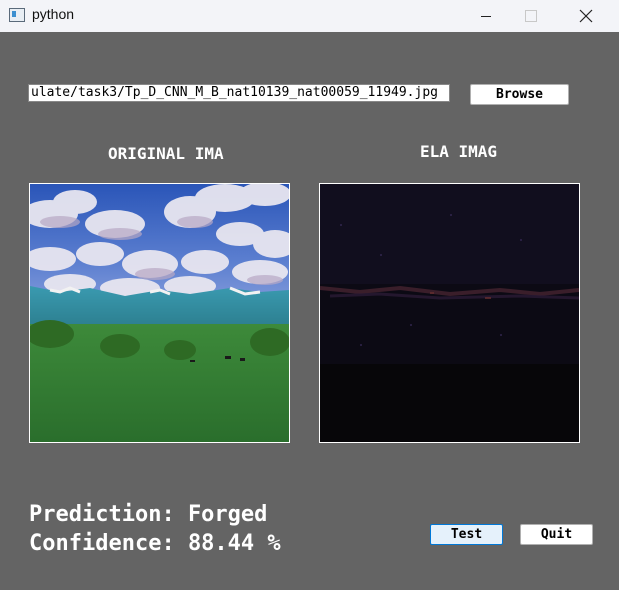 The width and height of the screenshot is (619, 590). Describe the element at coordinates (309, 16) in the screenshot. I see `title-bar: python` at that location.